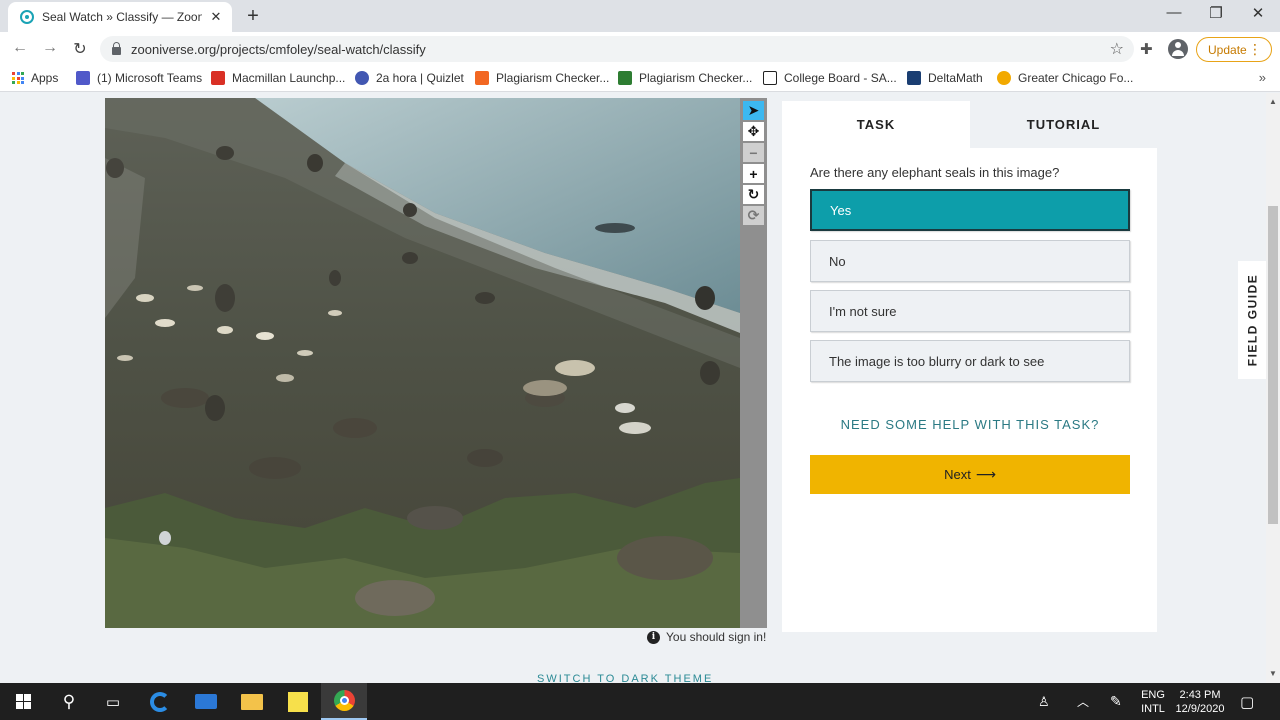  I want to click on task-view-icon: ▭, so click(113, 701).